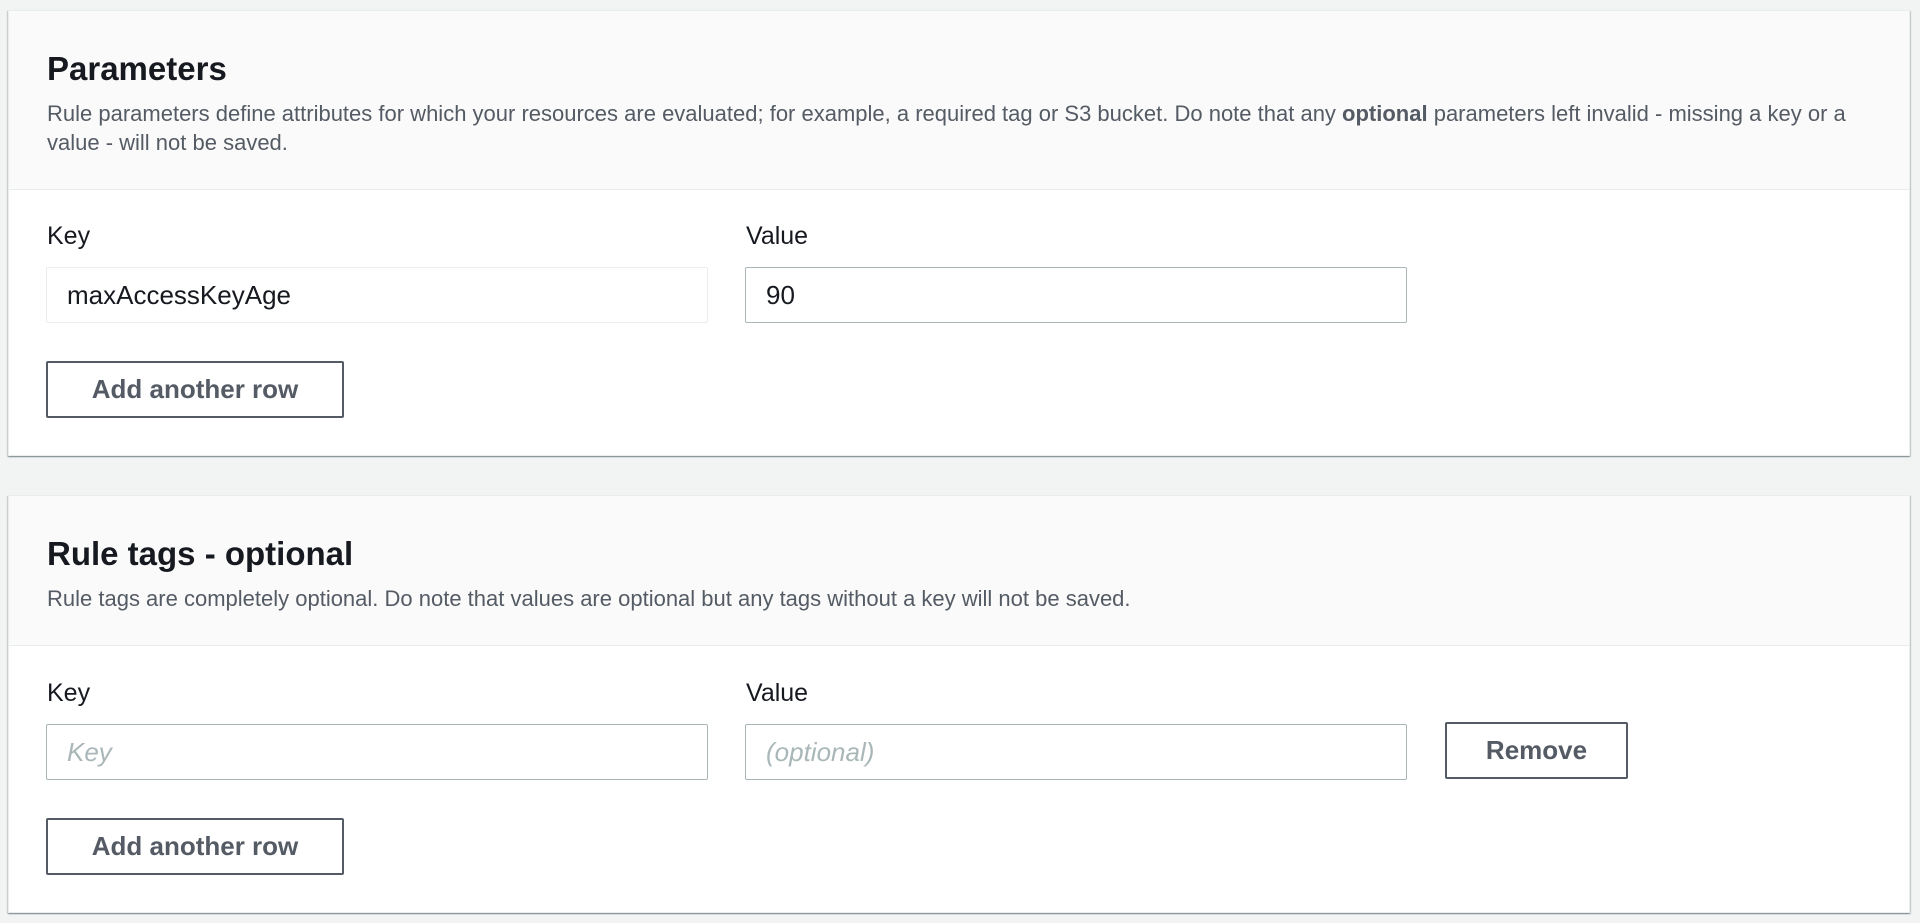 The image size is (1920, 923). Describe the element at coordinates (69, 236) in the screenshot. I see `parameters-key-label: Key` at that location.